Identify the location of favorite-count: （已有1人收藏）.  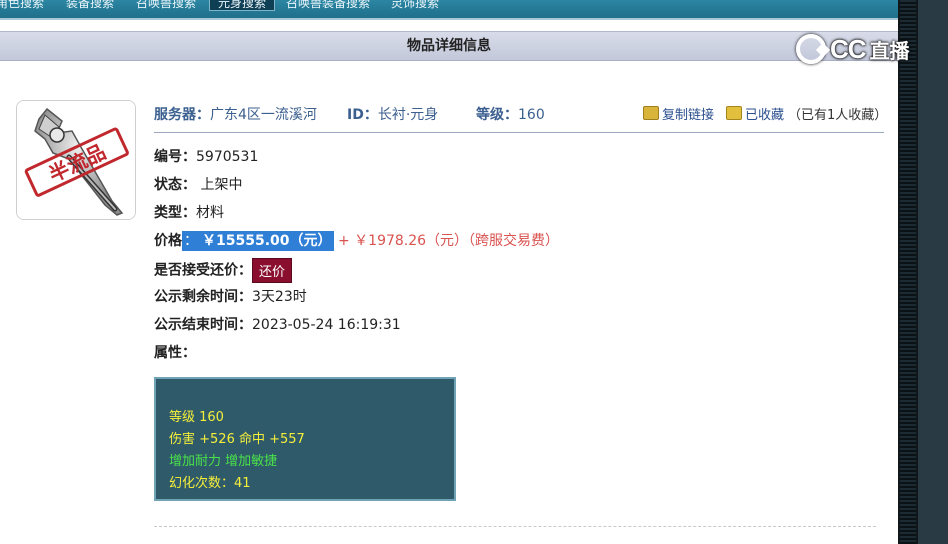
(838, 115).